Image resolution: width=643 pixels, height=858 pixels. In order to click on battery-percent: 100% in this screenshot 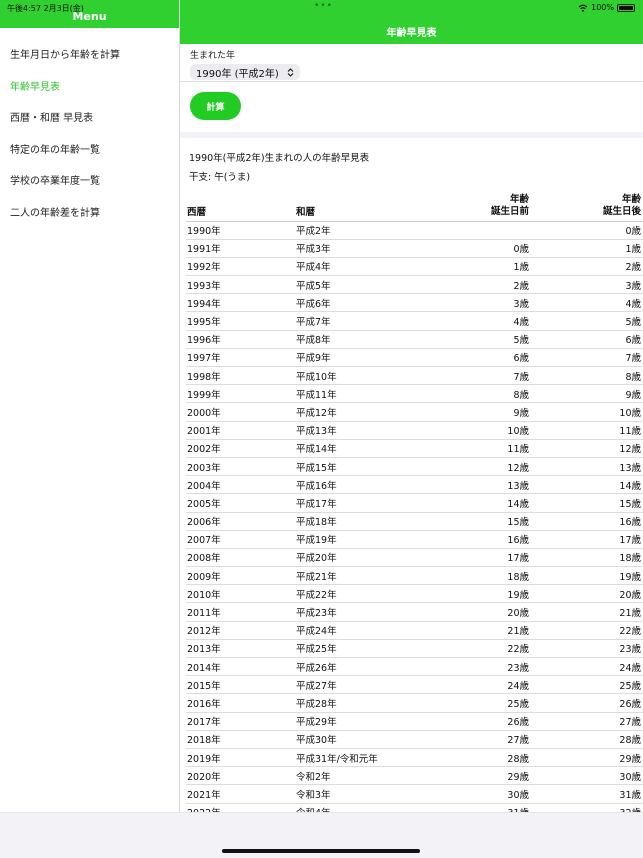, I will do `click(602, 7)`.